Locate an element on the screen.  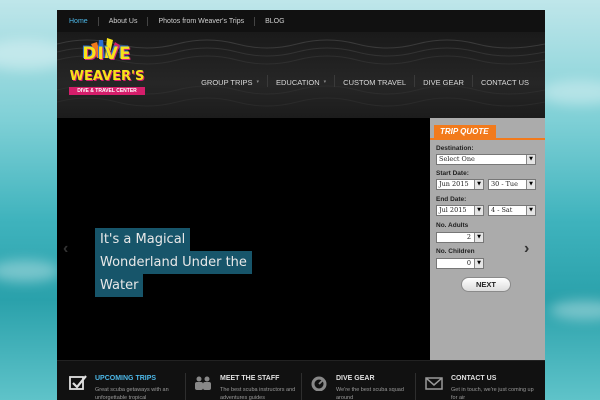
end-month-select: Jul 2015 ▼ is located at coordinates (460, 210).